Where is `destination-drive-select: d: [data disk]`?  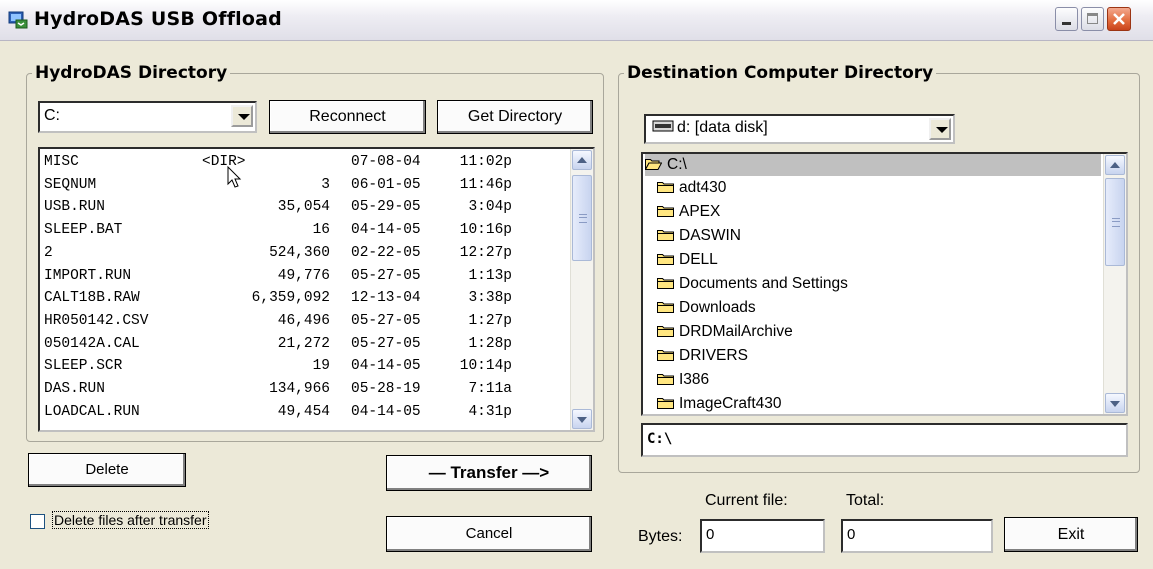 destination-drive-select: d: [data disk] is located at coordinates (799, 129).